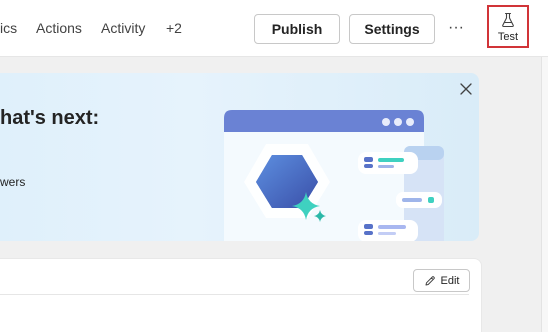 This screenshot has width=548, height=332. I want to click on edit-label: Edit, so click(450, 280).